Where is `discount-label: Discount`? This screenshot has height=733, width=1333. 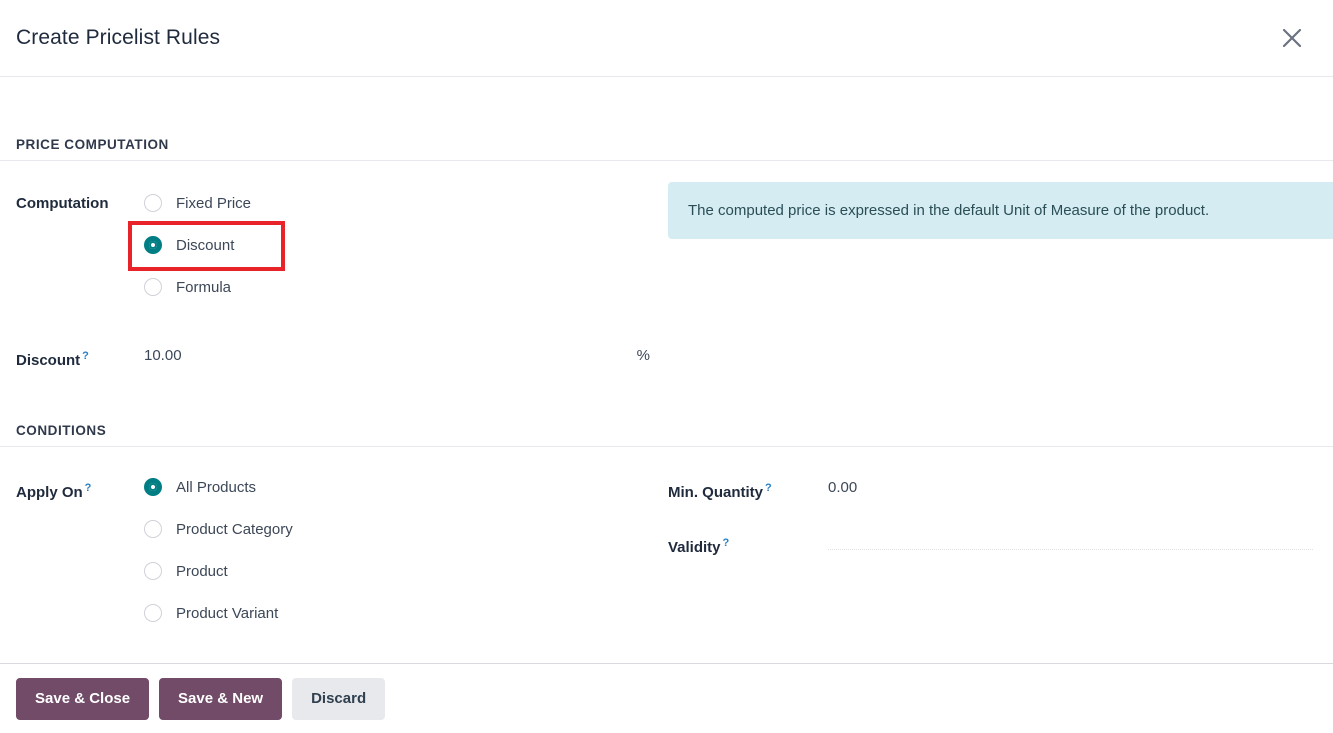 discount-label: Discount is located at coordinates (48, 360).